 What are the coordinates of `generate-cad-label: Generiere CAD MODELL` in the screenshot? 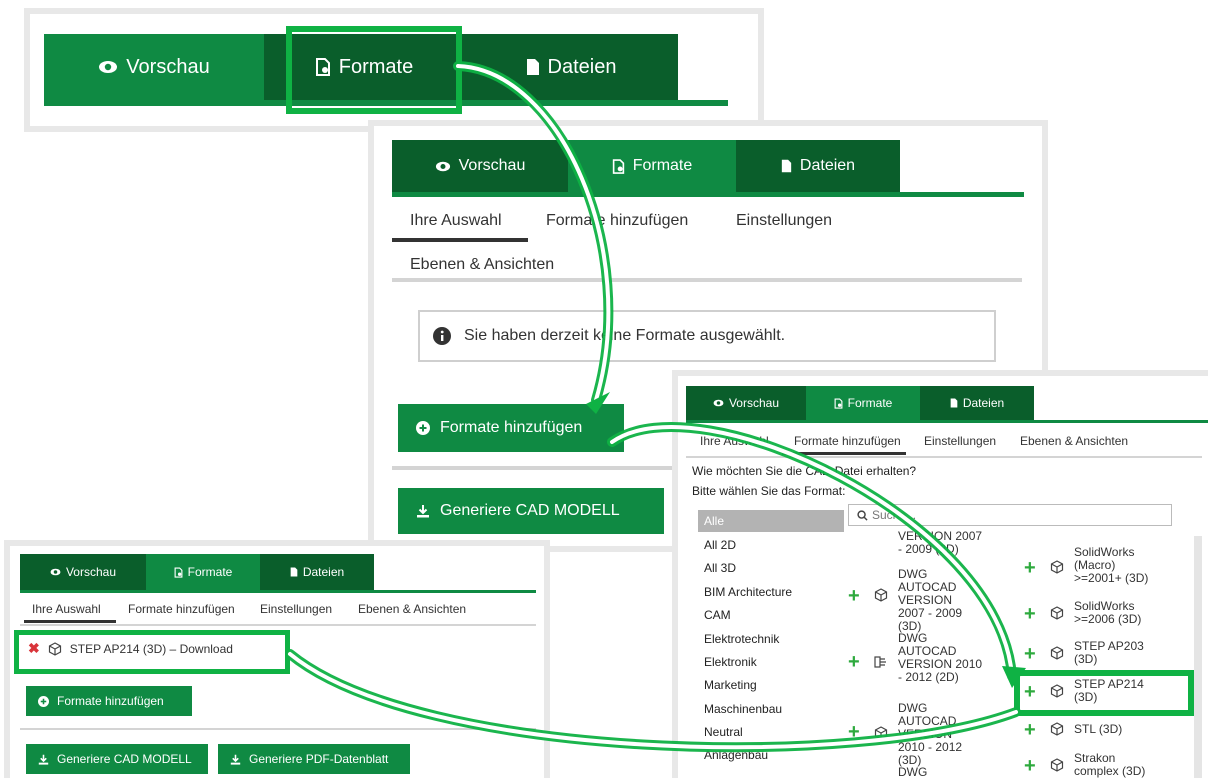 It's located at (124, 759).